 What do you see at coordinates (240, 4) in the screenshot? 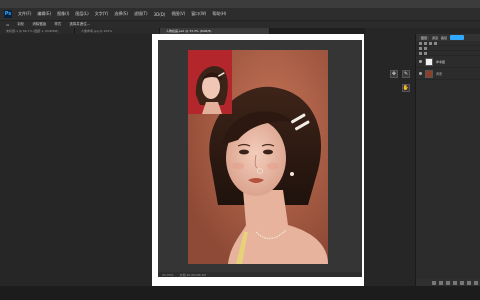
I see `title-bar` at bounding box center [240, 4].